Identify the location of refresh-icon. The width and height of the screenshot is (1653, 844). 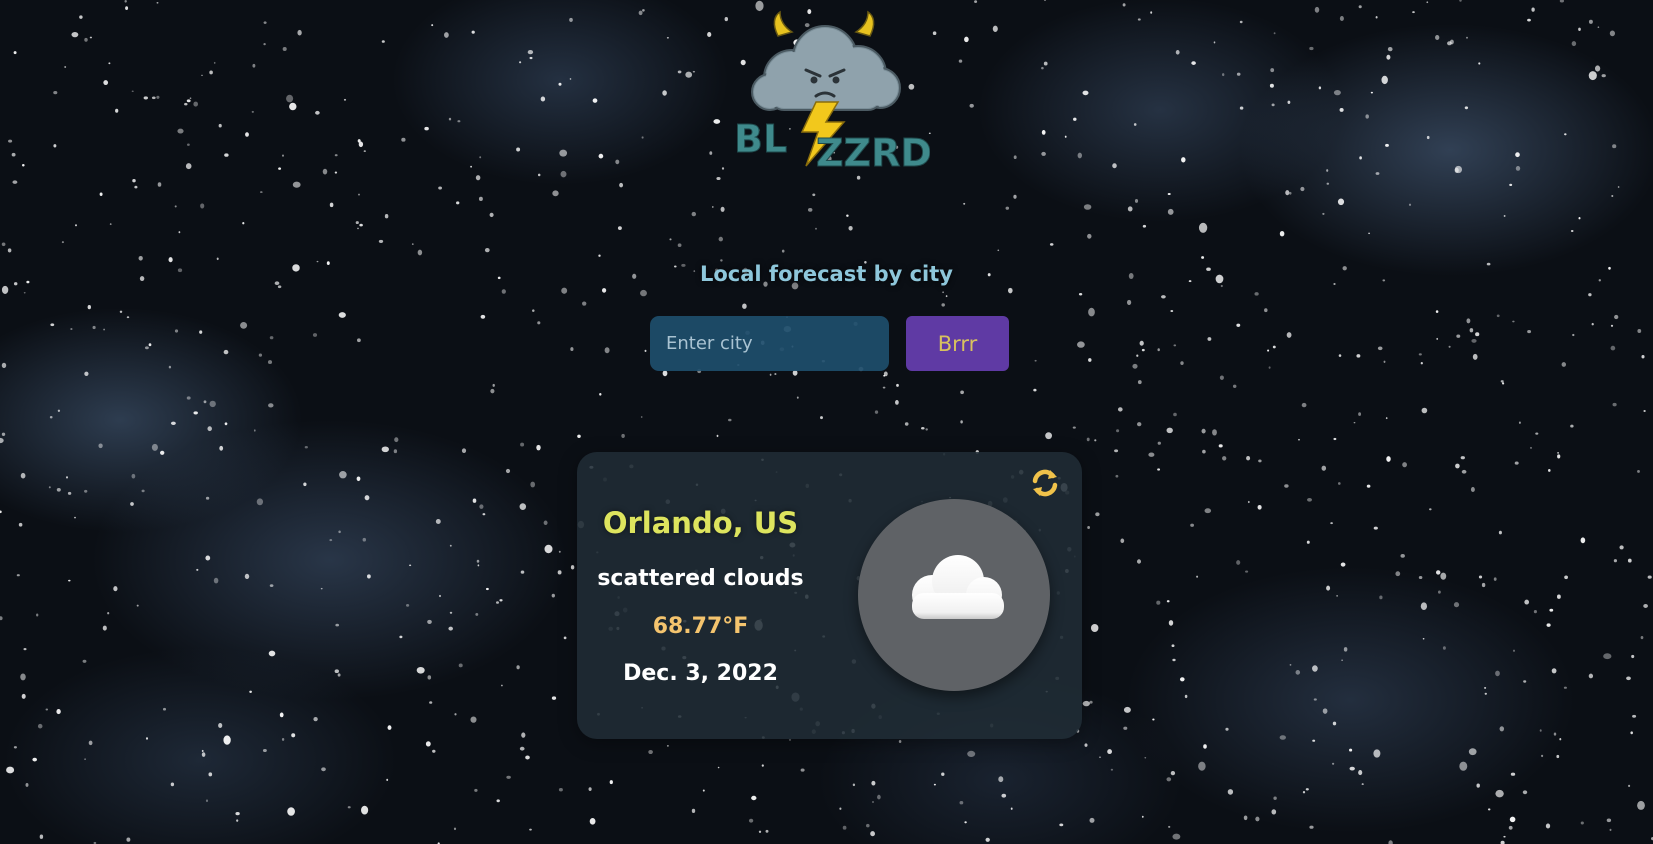
(1045, 483).